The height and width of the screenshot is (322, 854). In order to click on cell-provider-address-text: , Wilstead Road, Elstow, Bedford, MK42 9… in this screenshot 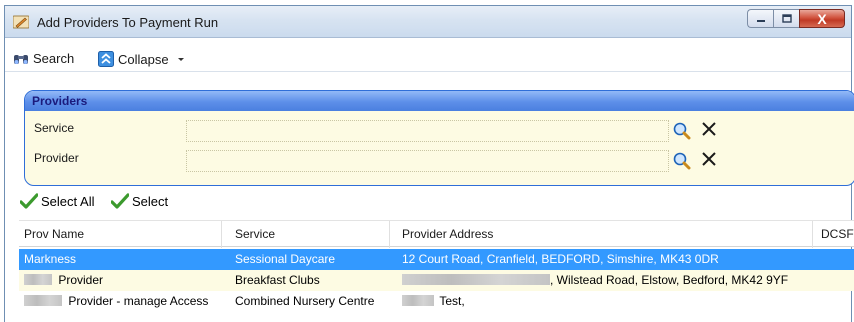, I will do `click(669, 280)`.